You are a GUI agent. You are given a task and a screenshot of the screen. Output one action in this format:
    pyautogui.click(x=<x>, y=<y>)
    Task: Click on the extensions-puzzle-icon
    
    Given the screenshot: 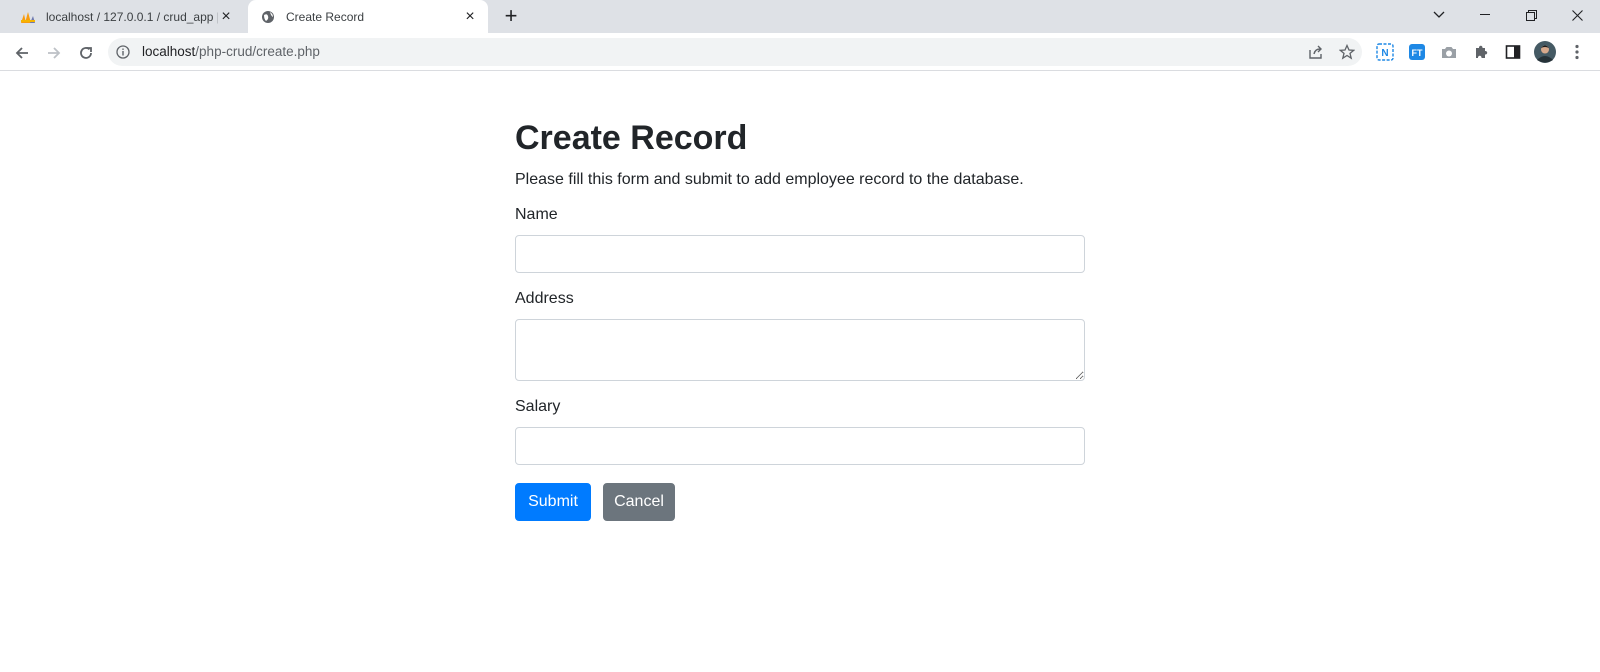 What is the action you would take?
    pyautogui.click(x=1481, y=52)
    